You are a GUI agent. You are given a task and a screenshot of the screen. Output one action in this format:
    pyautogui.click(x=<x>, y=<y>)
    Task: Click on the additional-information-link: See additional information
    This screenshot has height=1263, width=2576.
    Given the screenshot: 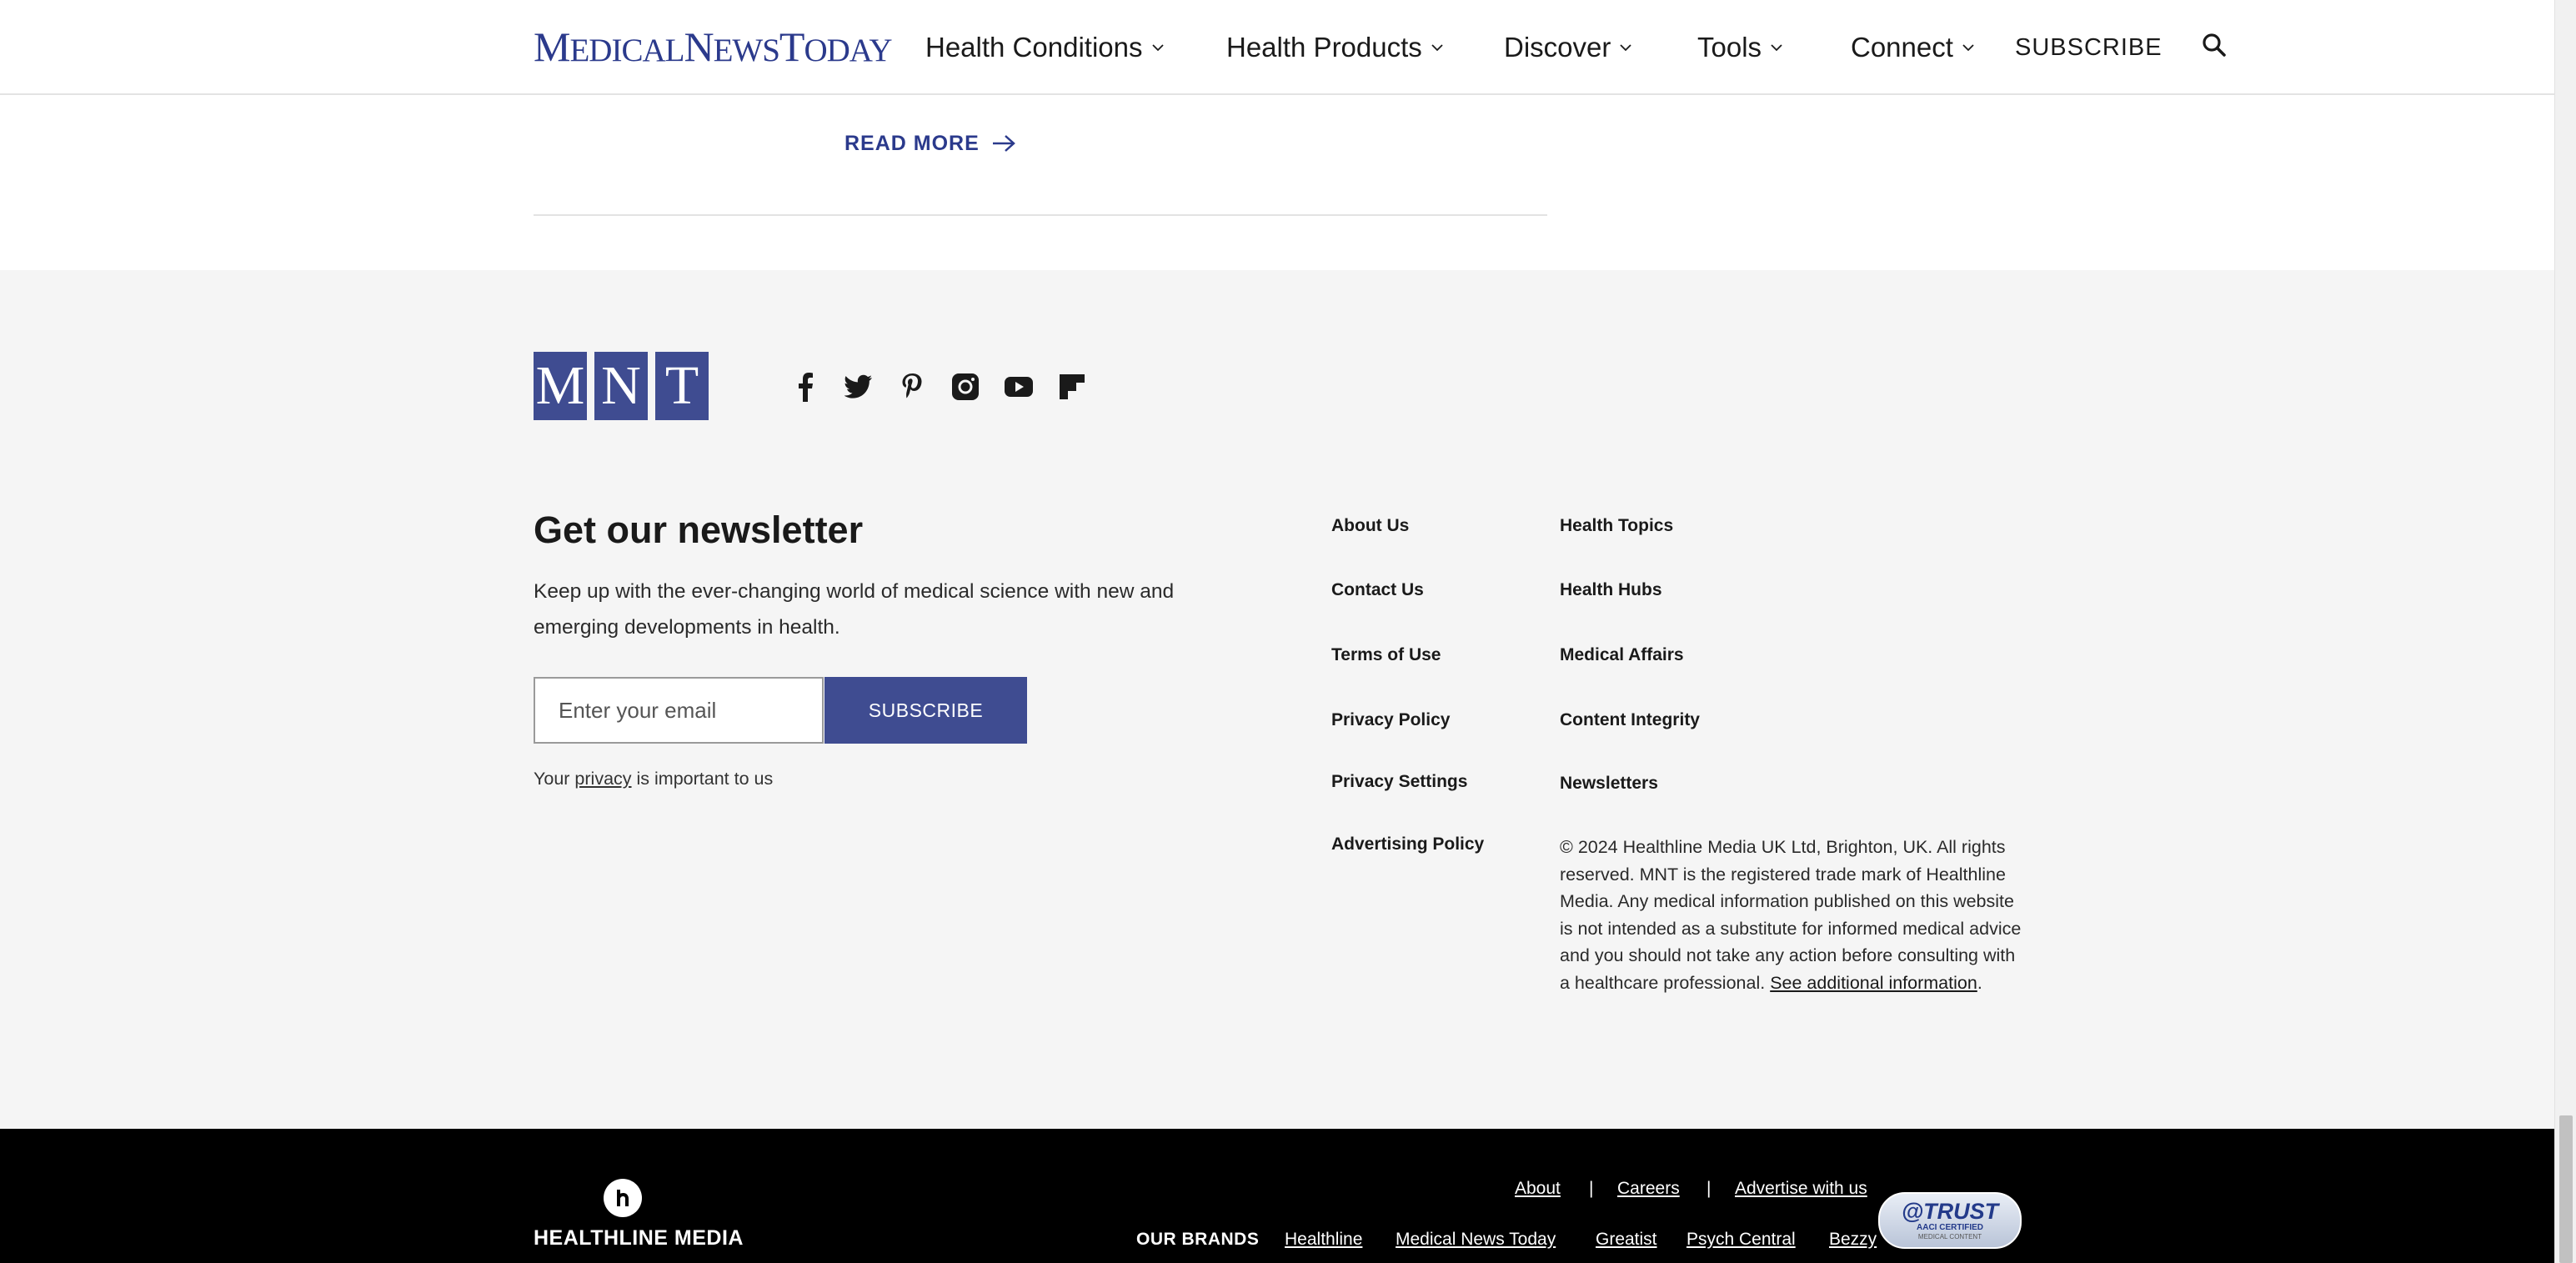 What is the action you would take?
    pyautogui.click(x=1873, y=983)
    